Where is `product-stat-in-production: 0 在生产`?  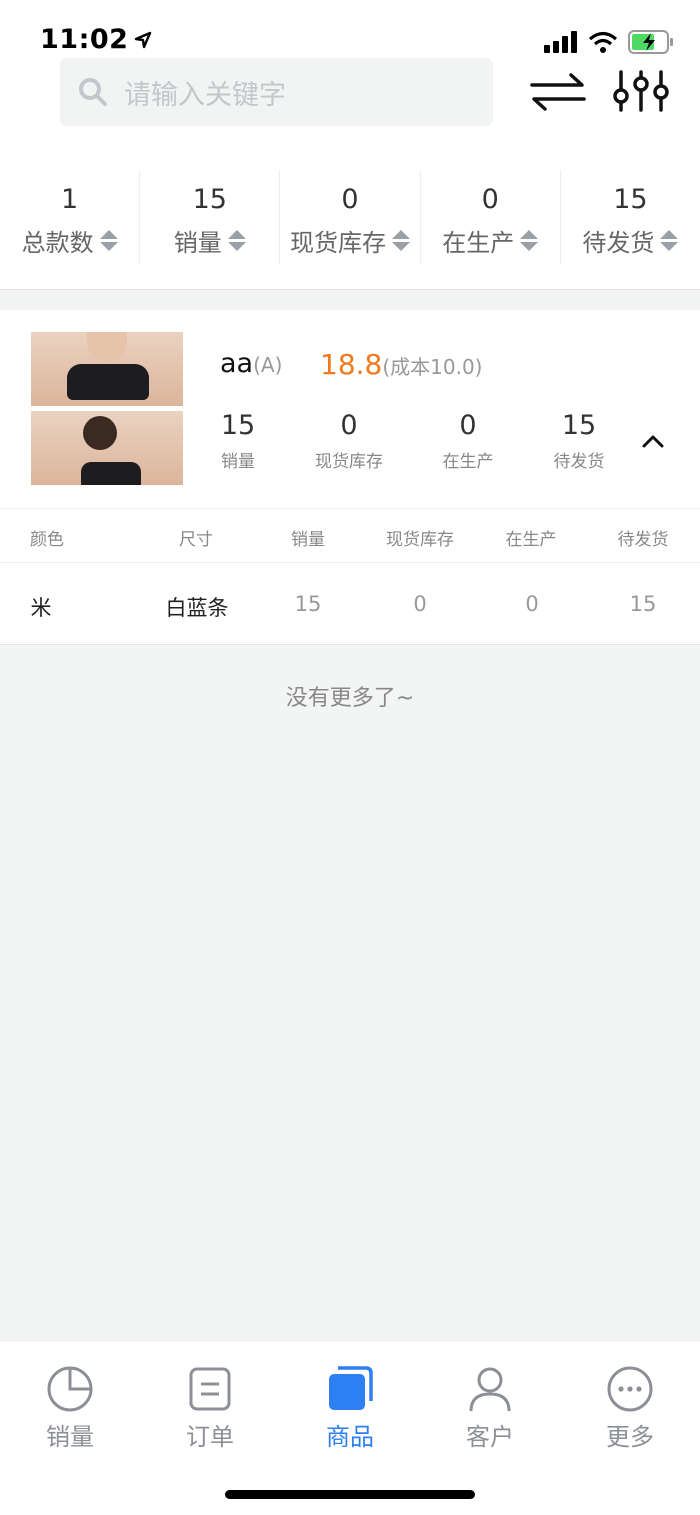 product-stat-in-production: 0 在生产 is located at coordinates (468, 441).